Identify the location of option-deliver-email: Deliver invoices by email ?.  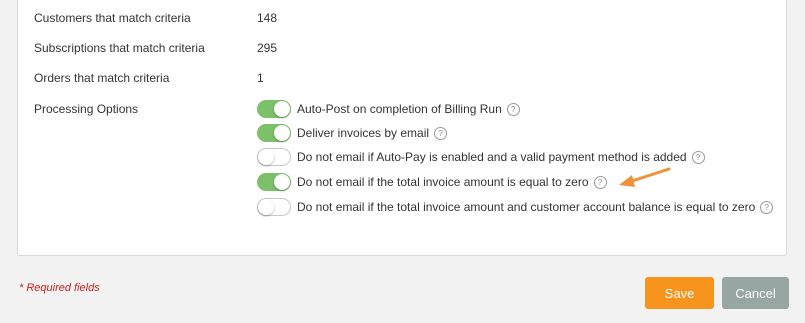
(352, 133).